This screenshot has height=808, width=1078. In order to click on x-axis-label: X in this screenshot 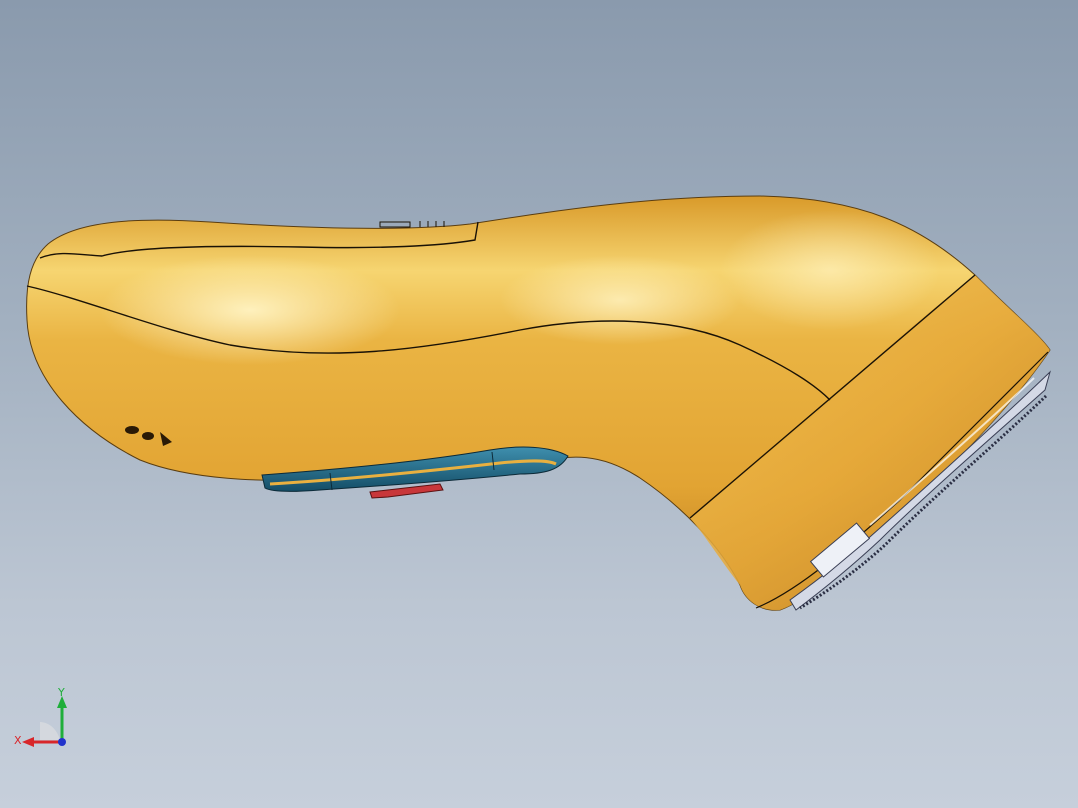, I will do `click(18, 740)`.